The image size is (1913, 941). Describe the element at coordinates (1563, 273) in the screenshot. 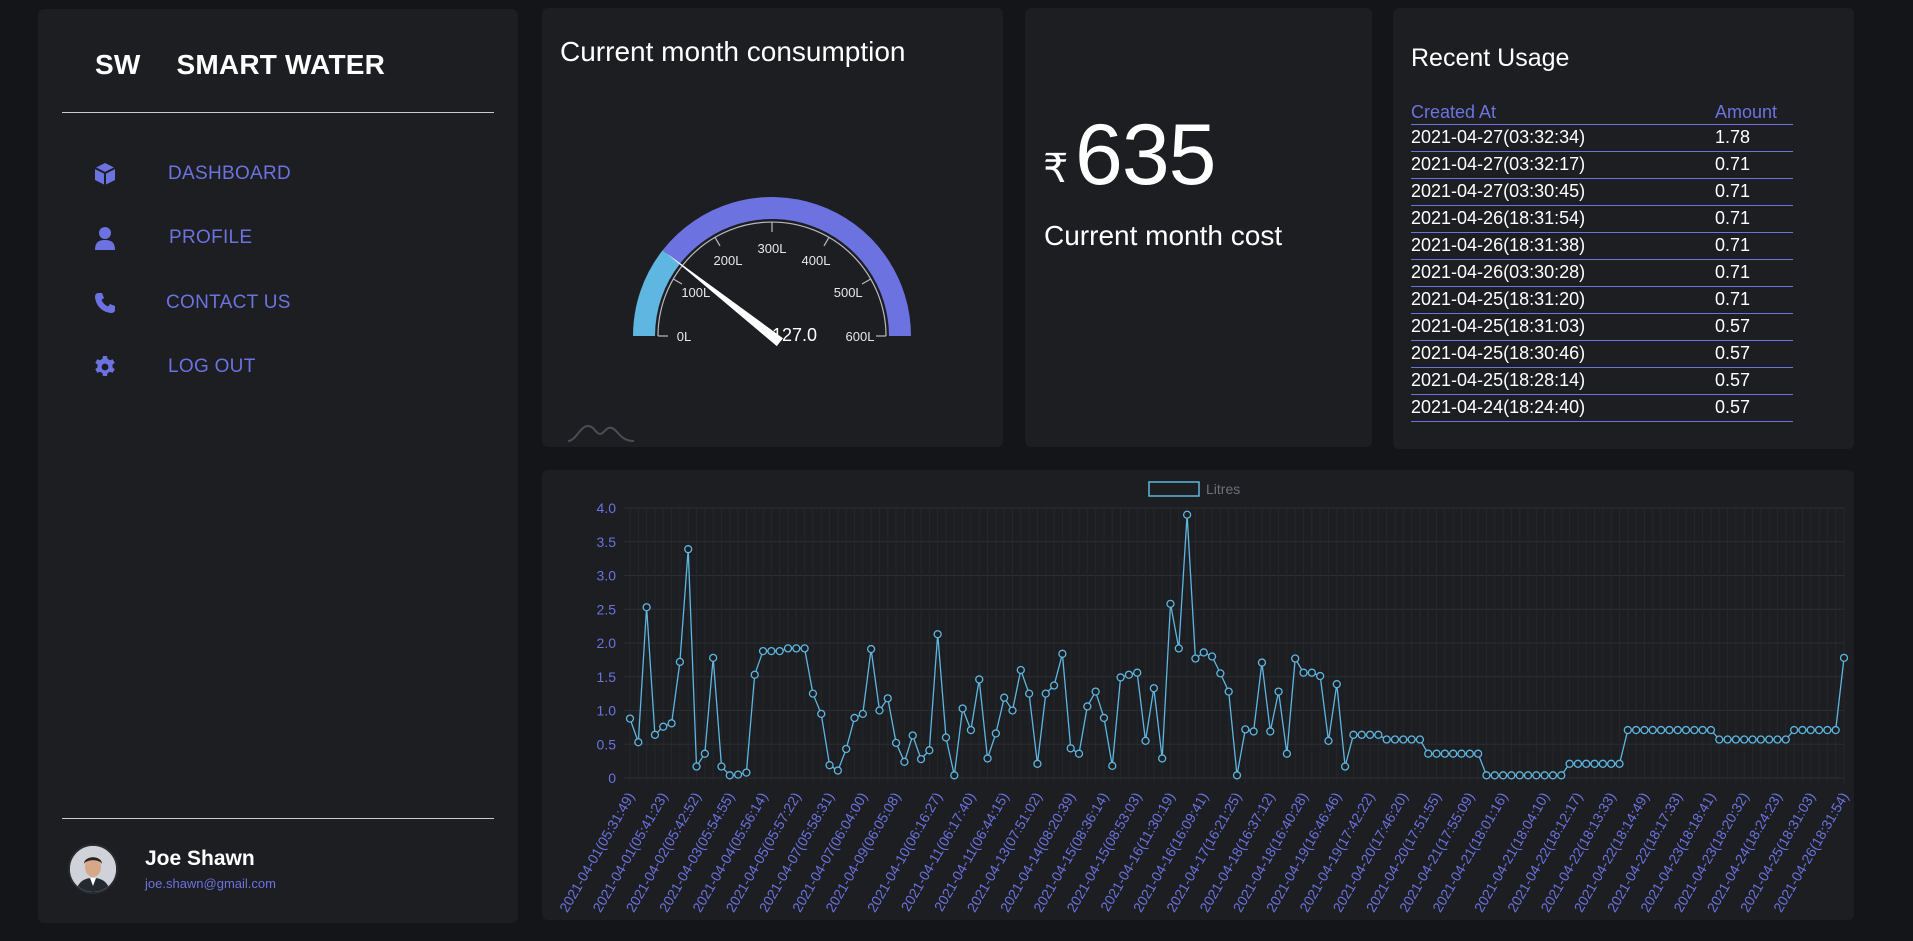

I see `created-at-cell: 2021-04-26(03:30:28)` at that location.